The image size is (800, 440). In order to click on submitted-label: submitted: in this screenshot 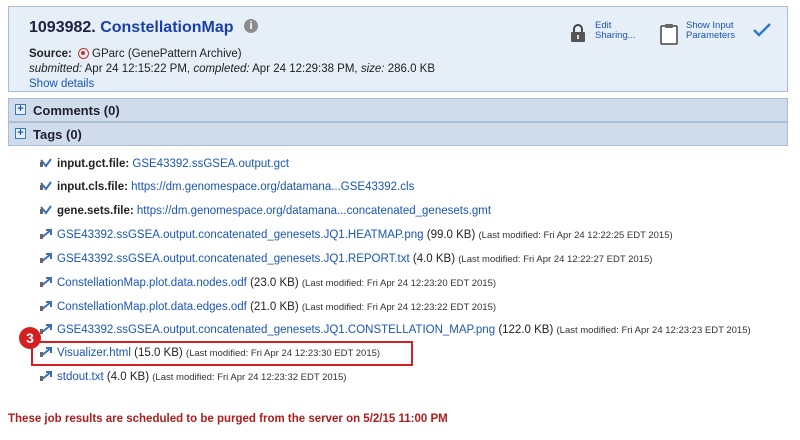, I will do `click(56, 69)`.